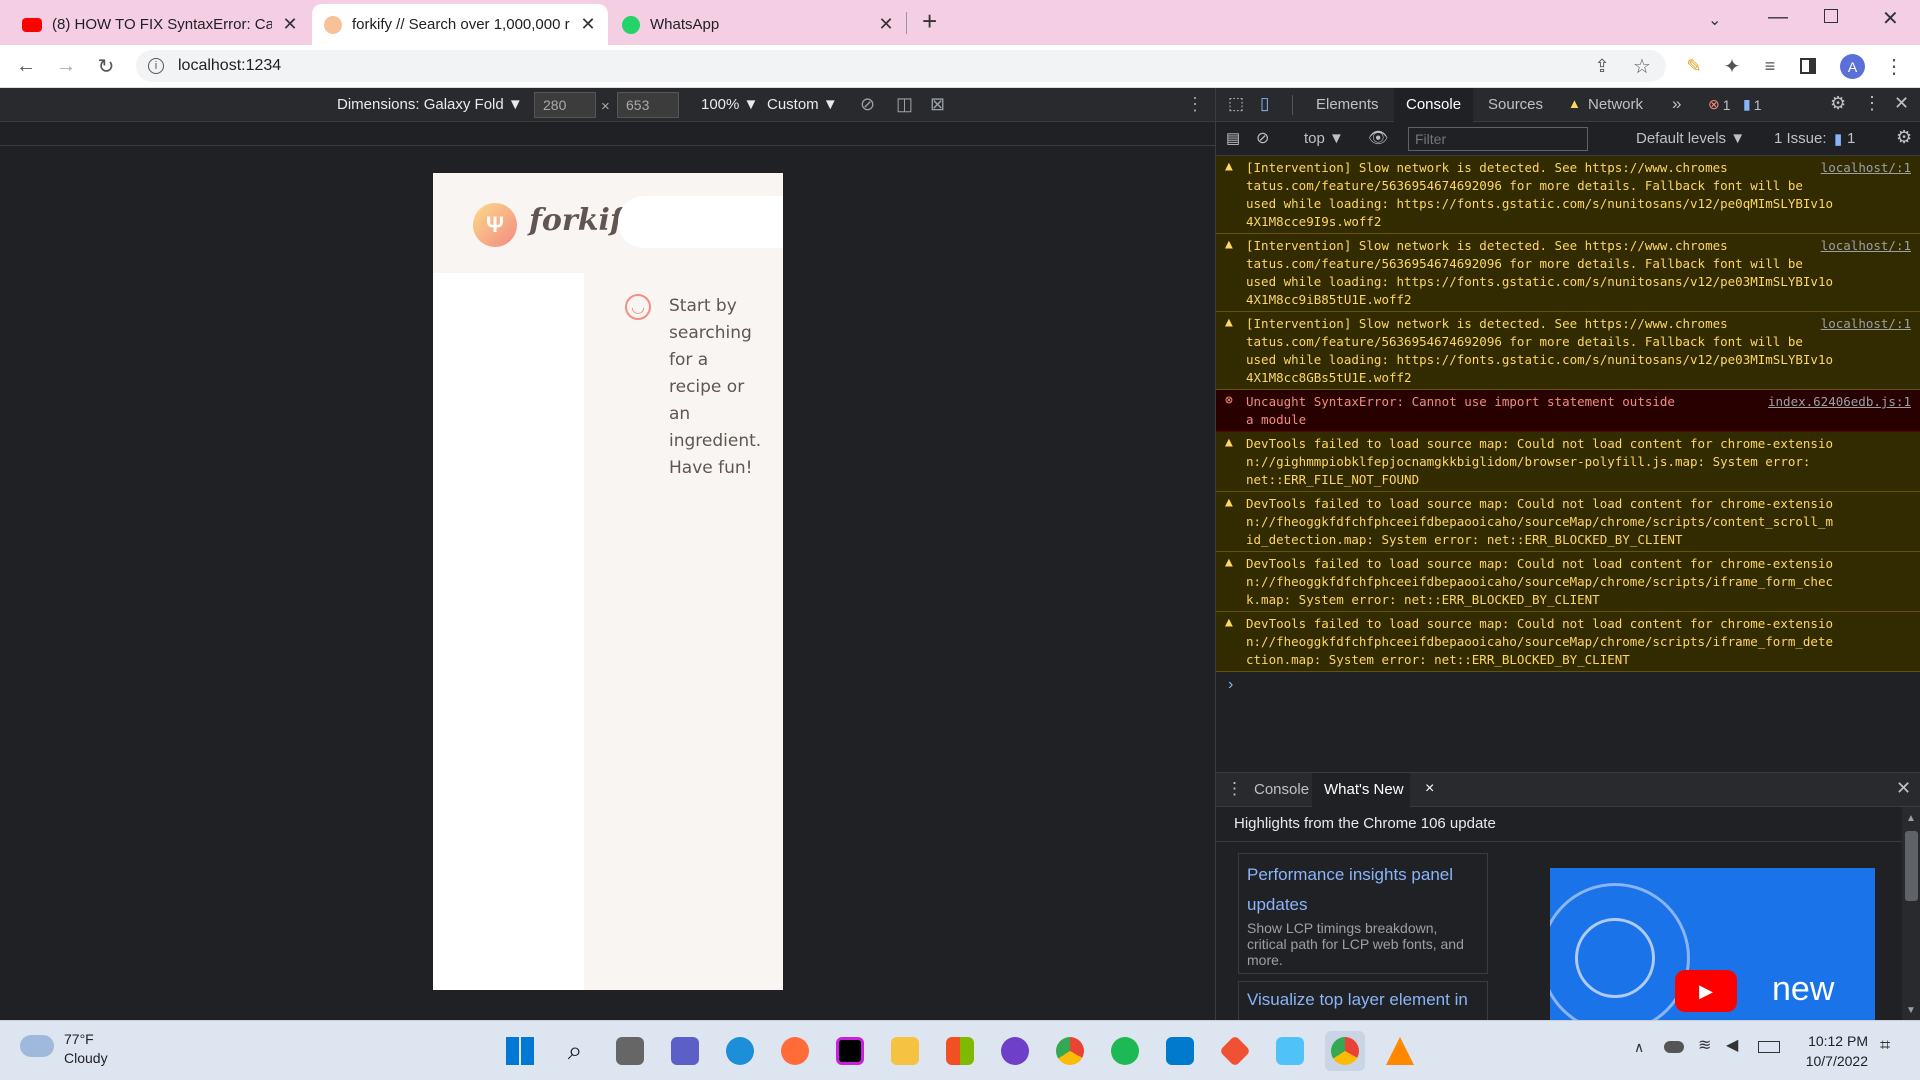  Describe the element at coordinates (1885, 1045) in the screenshot. I see `notification-icon: ⌗` at that location.